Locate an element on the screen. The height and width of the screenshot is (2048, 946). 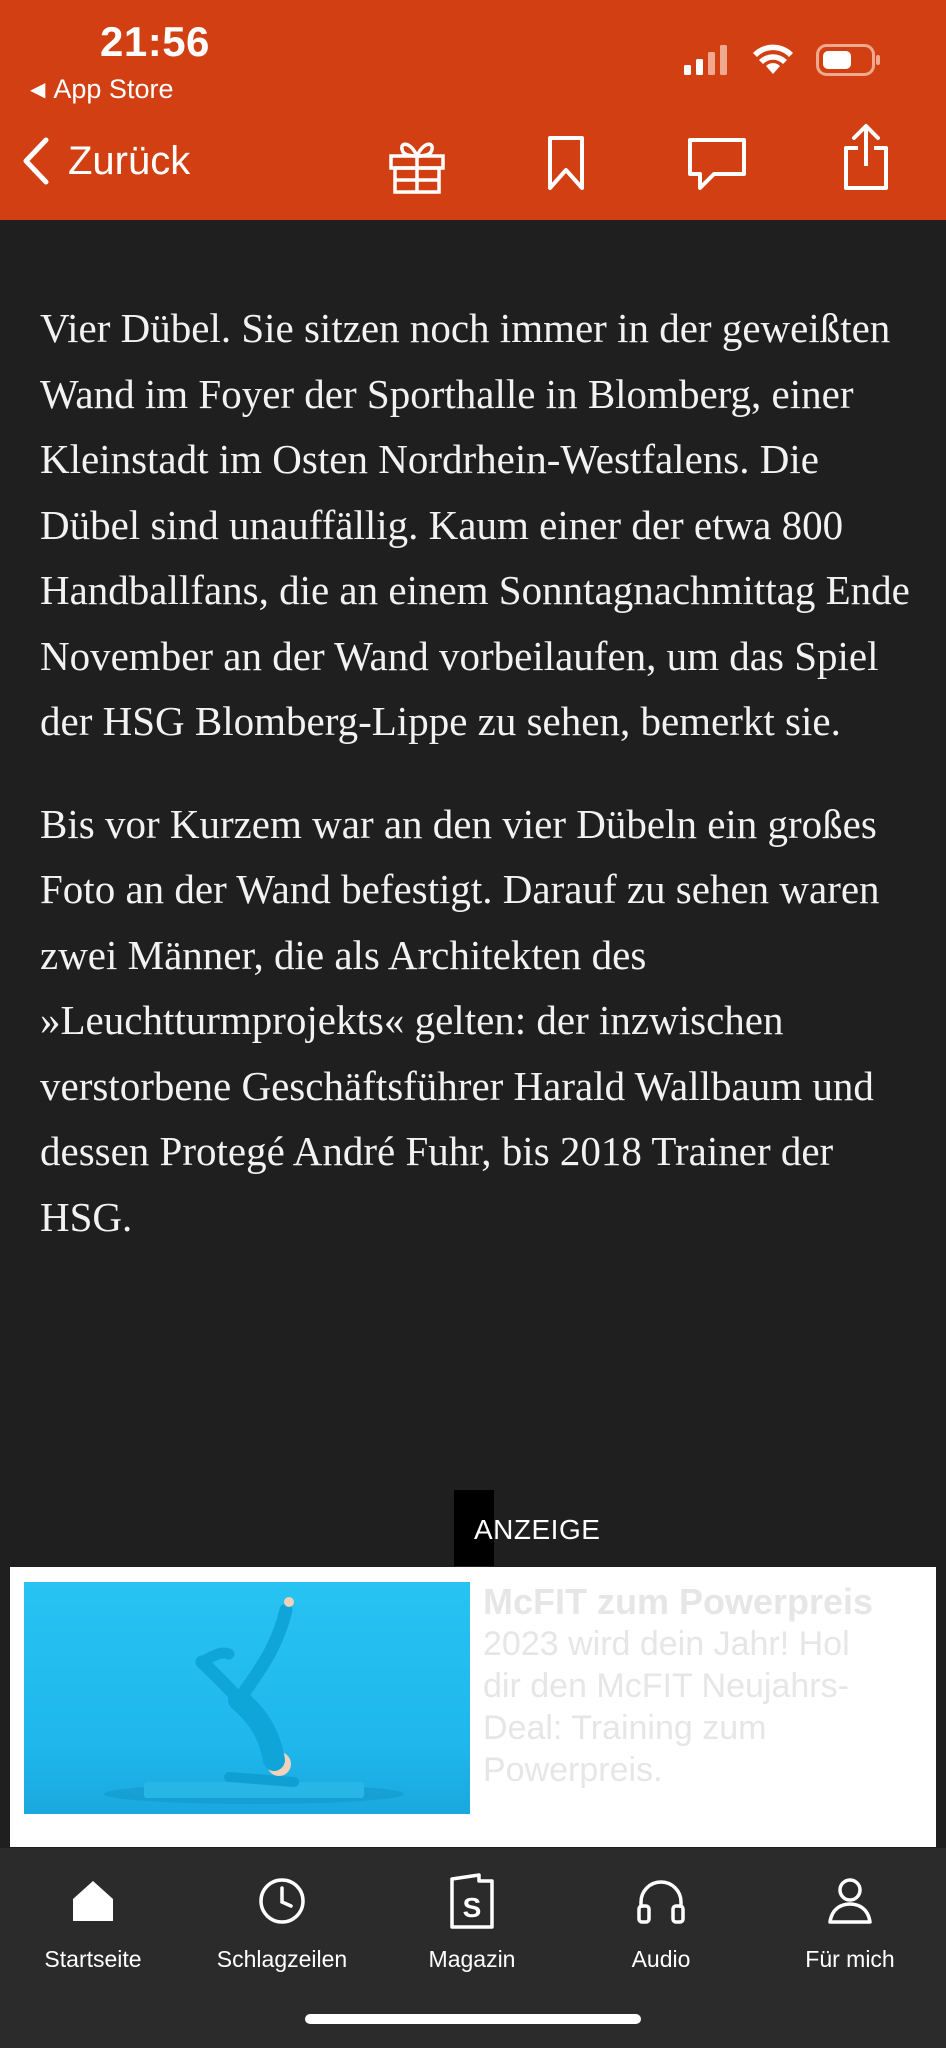
back-button: Zurück is located at coordinates (105, 161).